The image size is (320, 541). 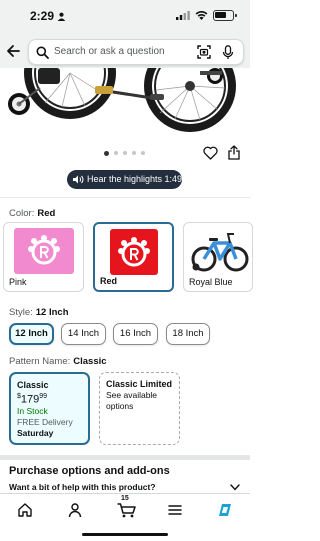 What do you see at coordinates (234, 152) in the screenshot?
I see `share-icon` at bounding box center [234, 152].